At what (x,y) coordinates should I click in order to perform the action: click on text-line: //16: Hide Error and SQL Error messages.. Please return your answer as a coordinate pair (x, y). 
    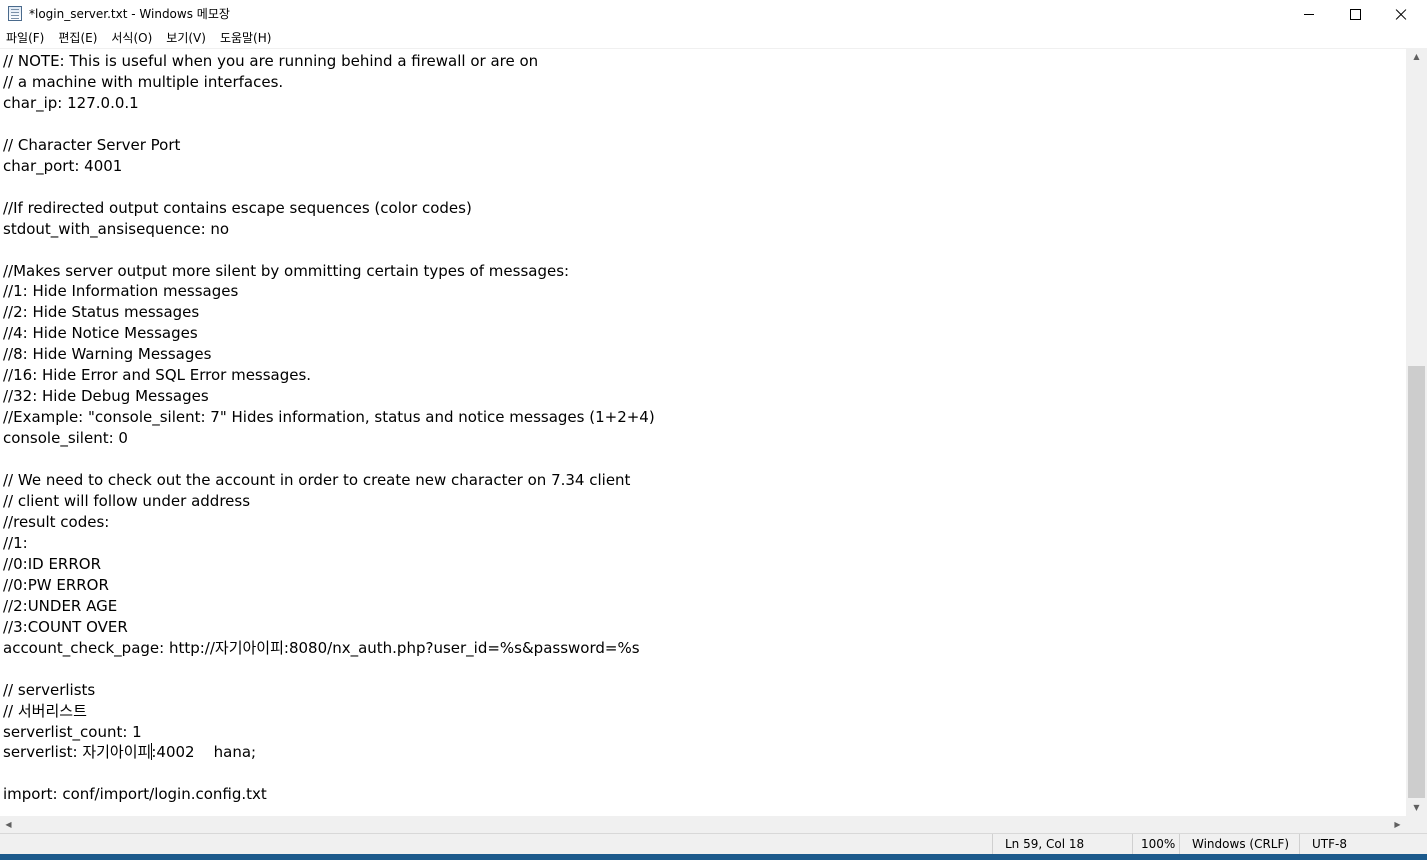
    Looking at the image, I should click on (157, 375).